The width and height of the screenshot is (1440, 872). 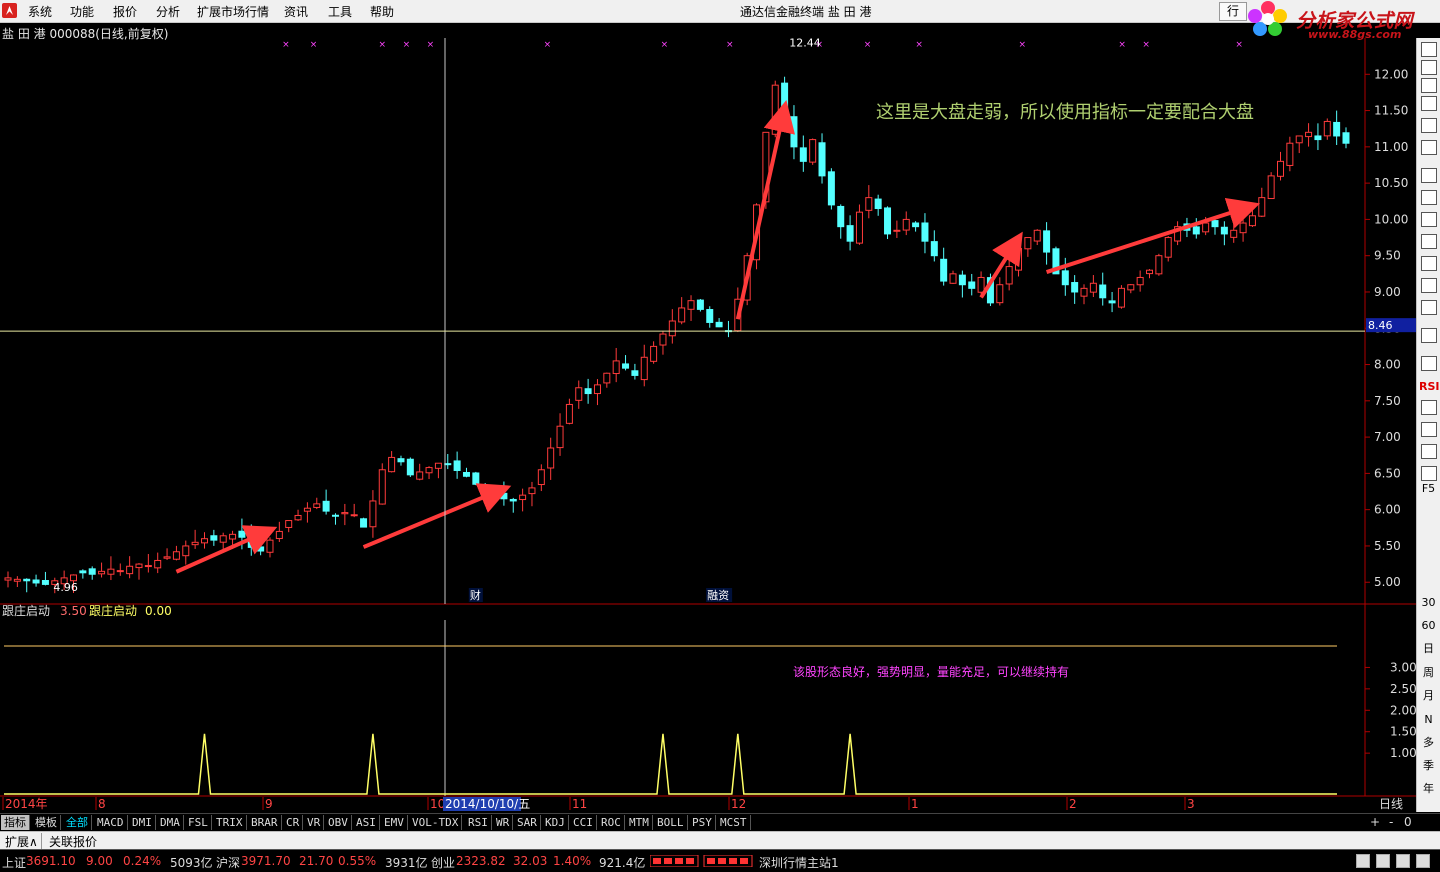 I want to click on toolbar-week: 周, so click(x=1428, y=672).